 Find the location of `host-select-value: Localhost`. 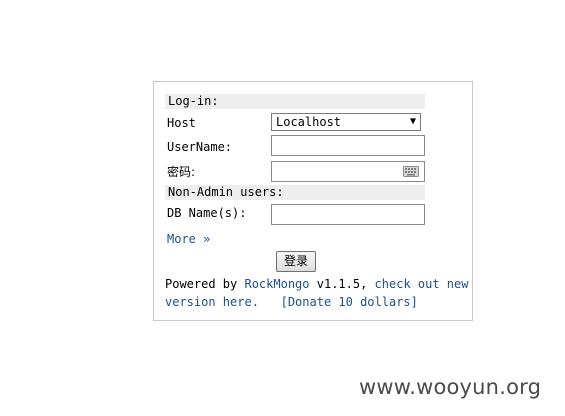

host-select-value: Localhost is located at coordinates (309, 122).